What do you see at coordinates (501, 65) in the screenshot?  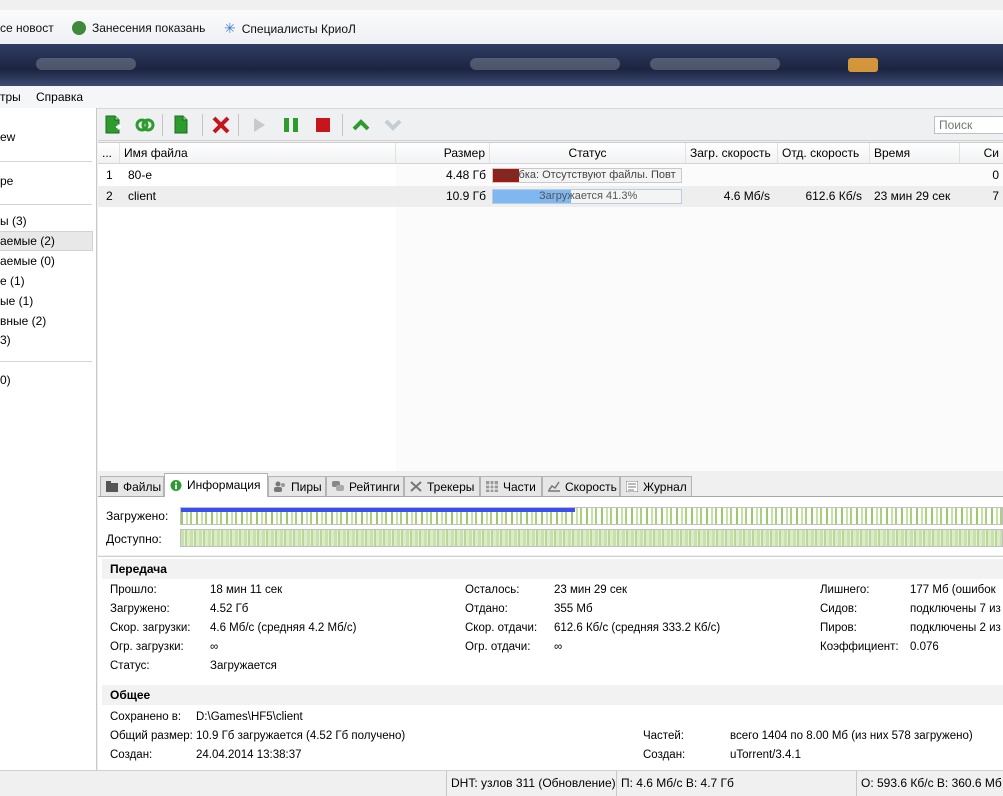 I see `window-titlebar` at bounding box center [501, 65].